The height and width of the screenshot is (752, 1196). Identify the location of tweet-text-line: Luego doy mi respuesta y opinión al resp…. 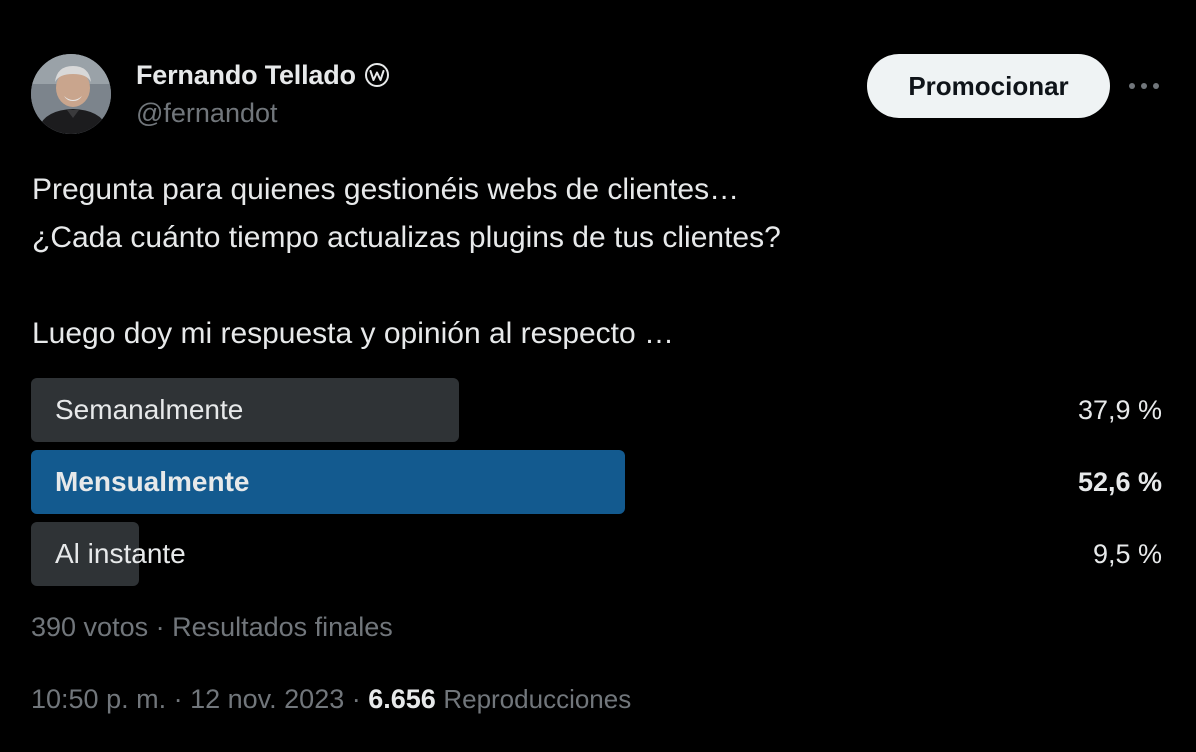
(353, 333).